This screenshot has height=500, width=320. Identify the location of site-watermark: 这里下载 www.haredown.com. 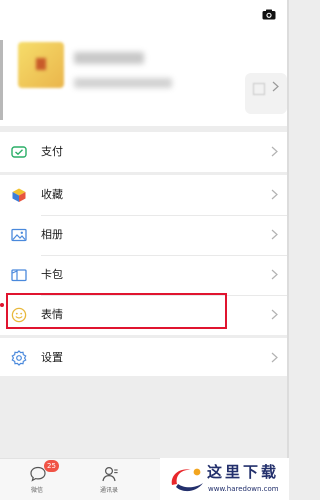
(224, 479).